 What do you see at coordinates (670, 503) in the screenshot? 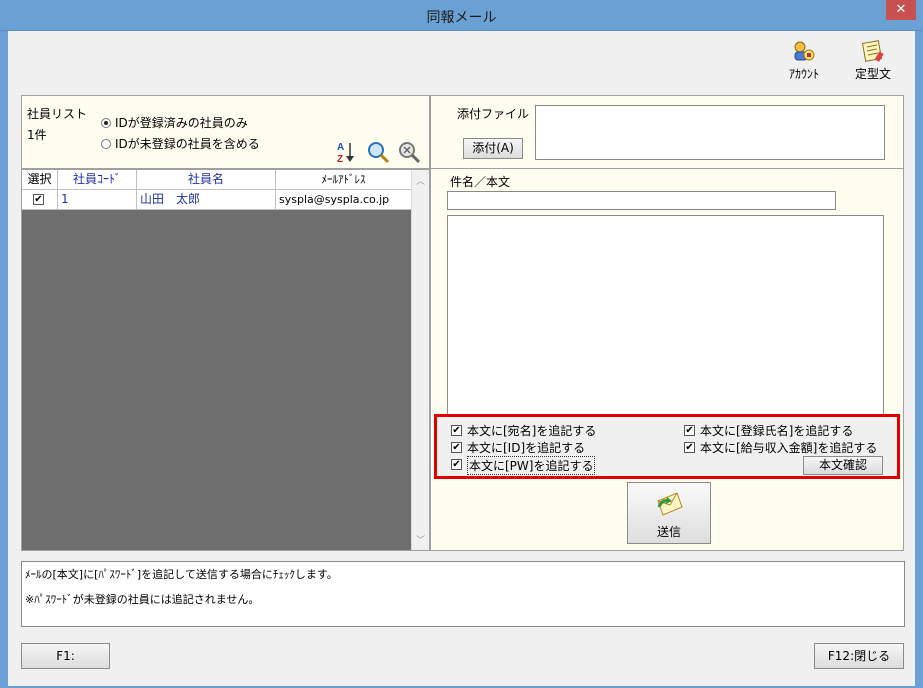
I see `send-mail-icon` at bounding box center [670, 503].